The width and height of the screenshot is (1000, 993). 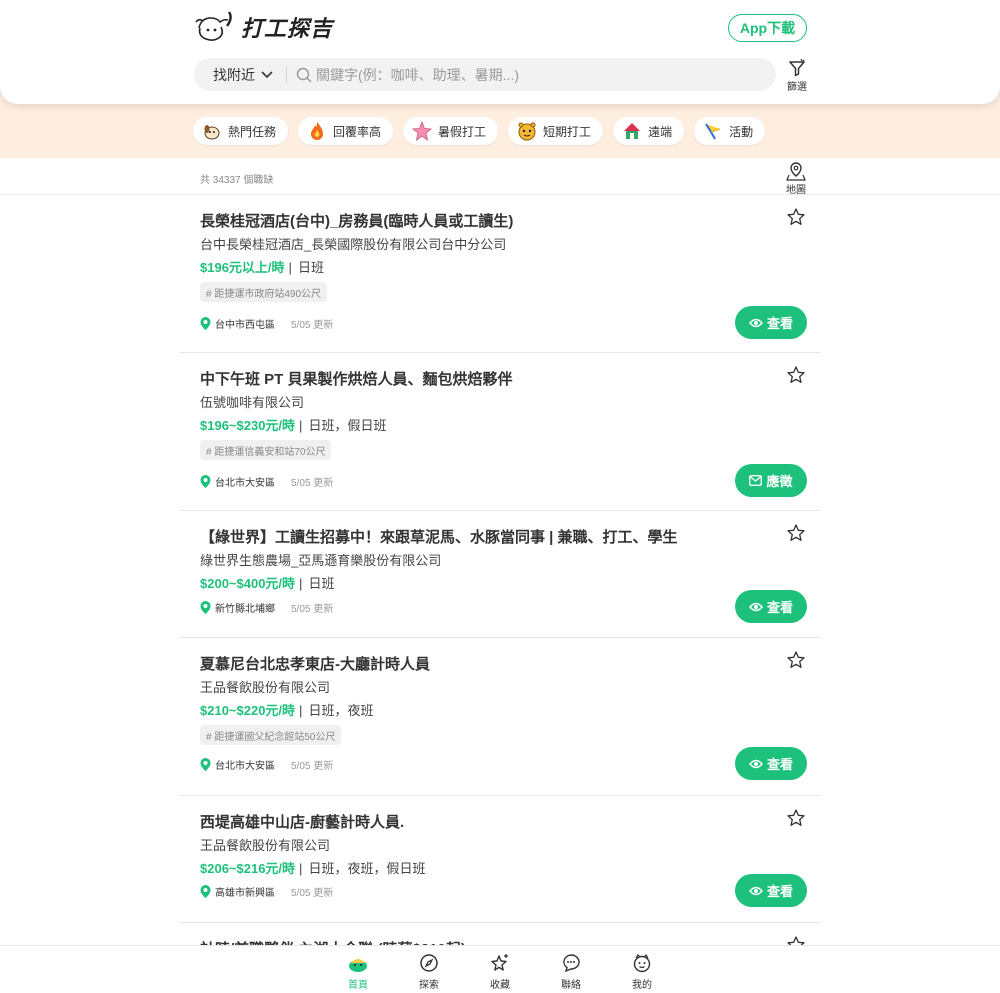 What do you see at coordinates (241, 131) in the screenshot?
I see `category-hot-tasks: 熱門任務` at bounding box center [241, 131].